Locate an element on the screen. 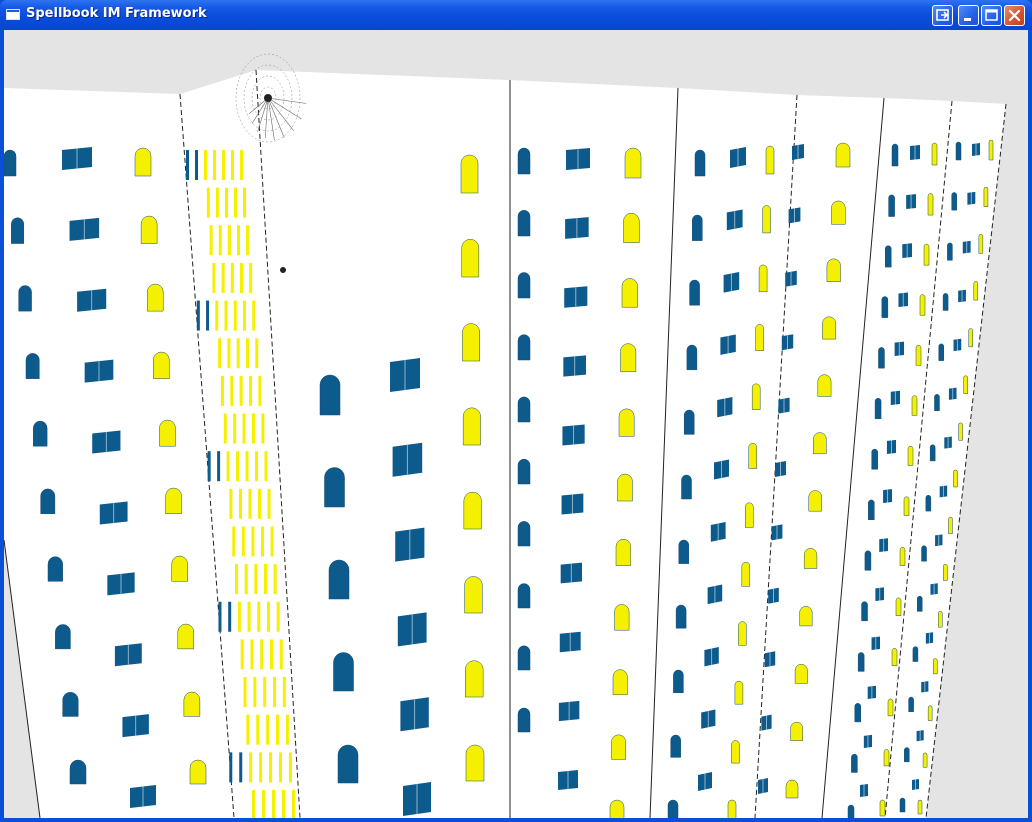 This screenshot has width=1032, height=822. app-window-icon is located at coordinates (13, 14).